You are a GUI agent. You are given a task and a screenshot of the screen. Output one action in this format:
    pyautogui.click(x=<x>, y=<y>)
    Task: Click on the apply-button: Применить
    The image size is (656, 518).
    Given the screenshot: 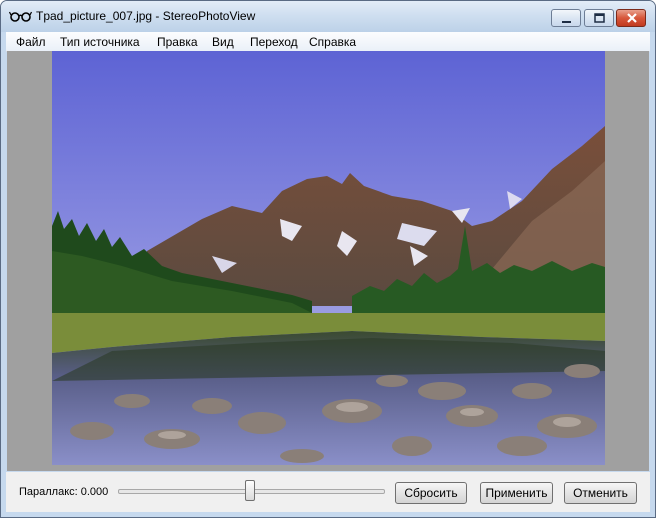 What is the action you would take?
    pyautogui.click(x=516, y=493)
    